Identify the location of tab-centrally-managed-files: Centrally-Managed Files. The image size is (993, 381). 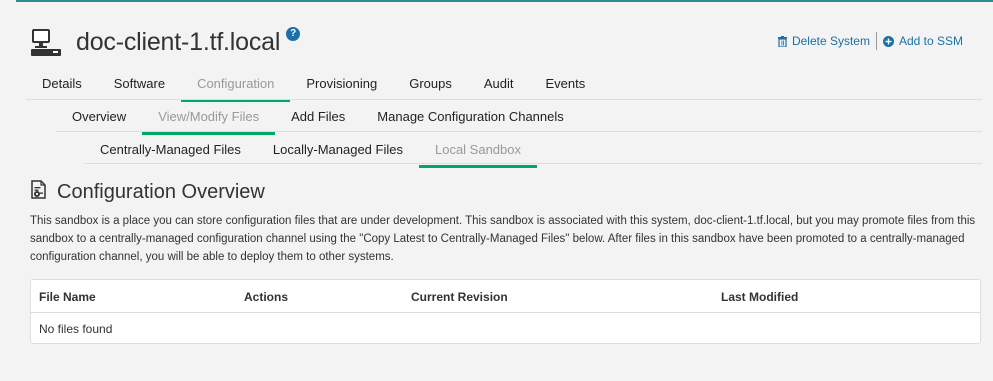
(170, 155).